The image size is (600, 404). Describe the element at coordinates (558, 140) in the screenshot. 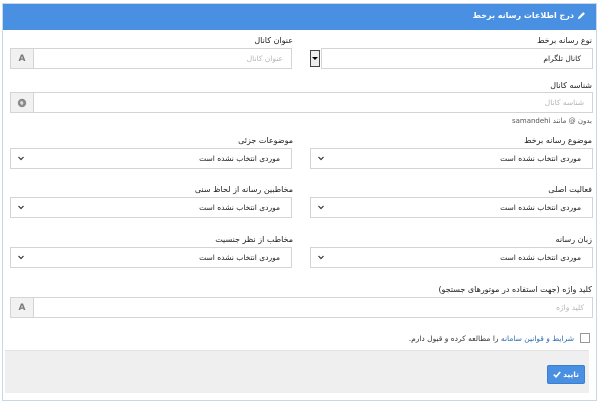

I see `topic-label: موضوع رسانه برخط` at that location.